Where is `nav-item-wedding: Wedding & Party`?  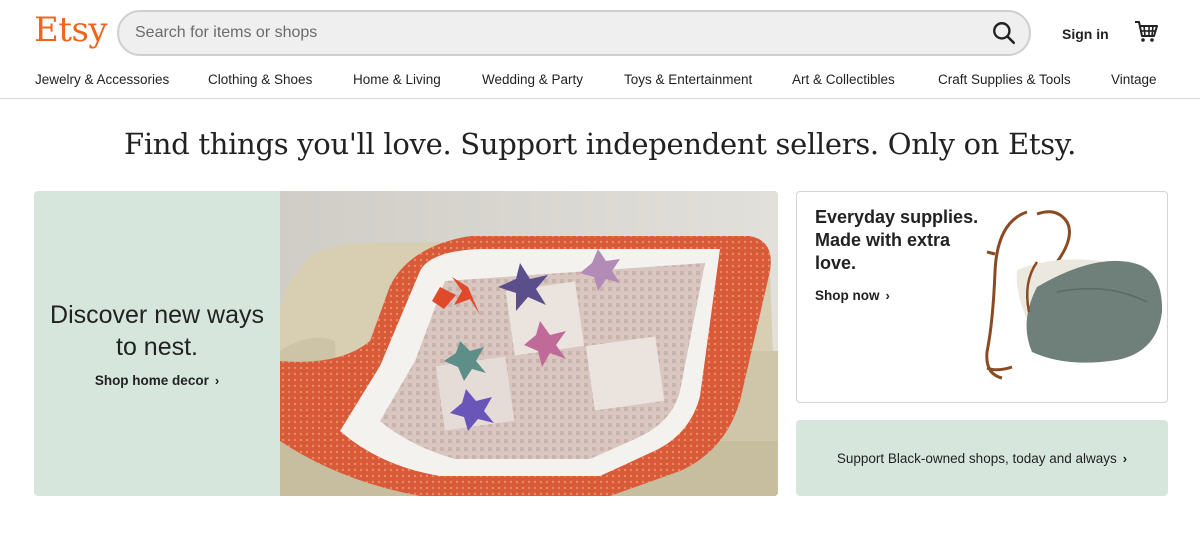 nav-item-wedding: Wedding & Party is located at coordinates (532, 79).